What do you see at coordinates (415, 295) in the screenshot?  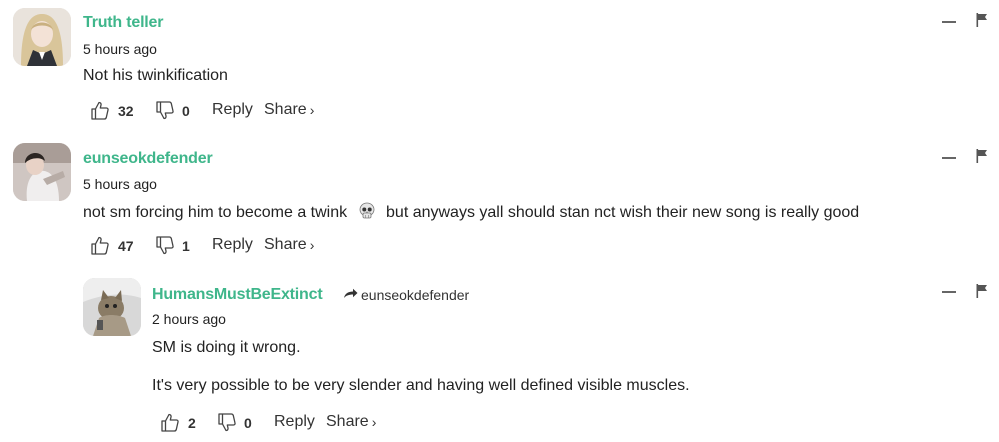 I see `reply-to-username: eunseokdefender` at bounding box center [415, 295].